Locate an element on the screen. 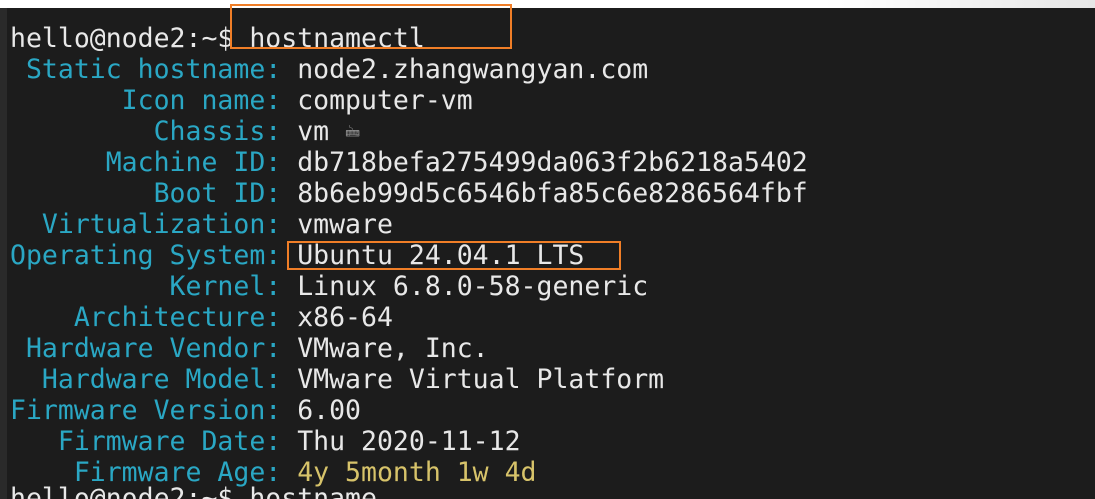 This screenshot has height=499, width=1095. next-command-line: hello@node2:~$ hostname is located at coordinates (193, 491).